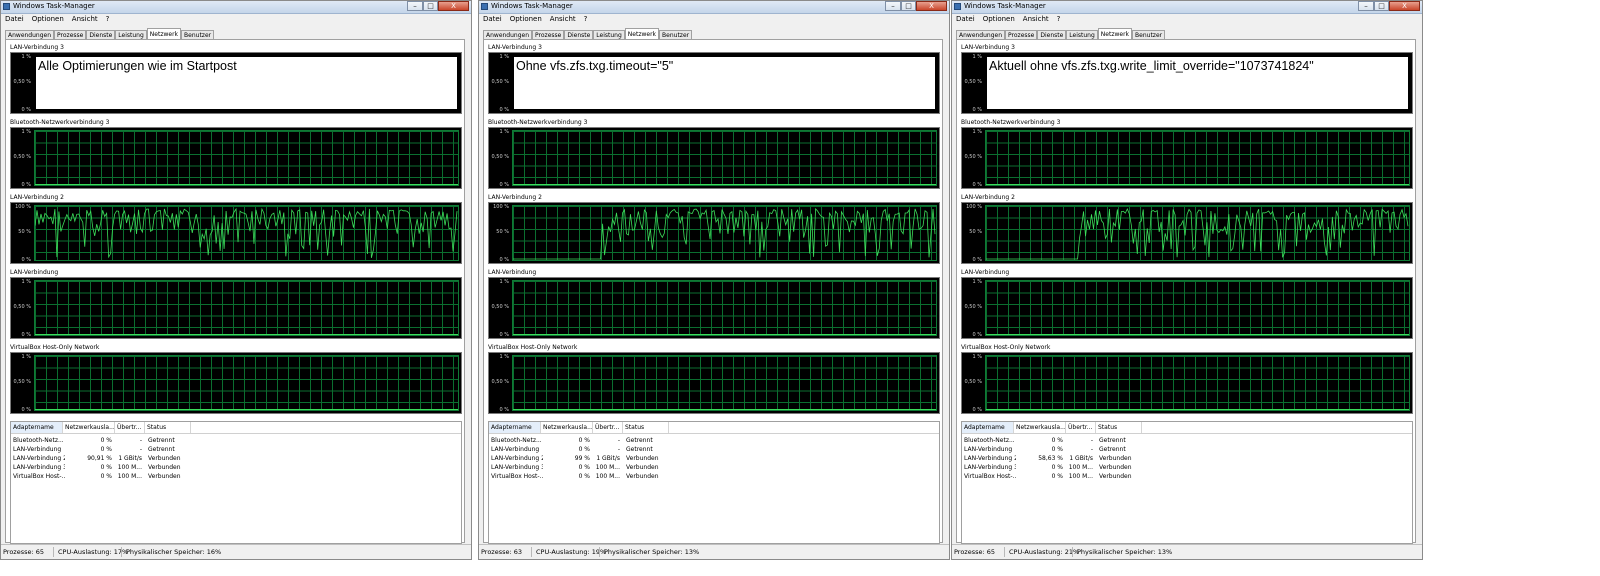  I want to click on network-graph: 1 % 0,50 % 0 %, so click(1187, 383).